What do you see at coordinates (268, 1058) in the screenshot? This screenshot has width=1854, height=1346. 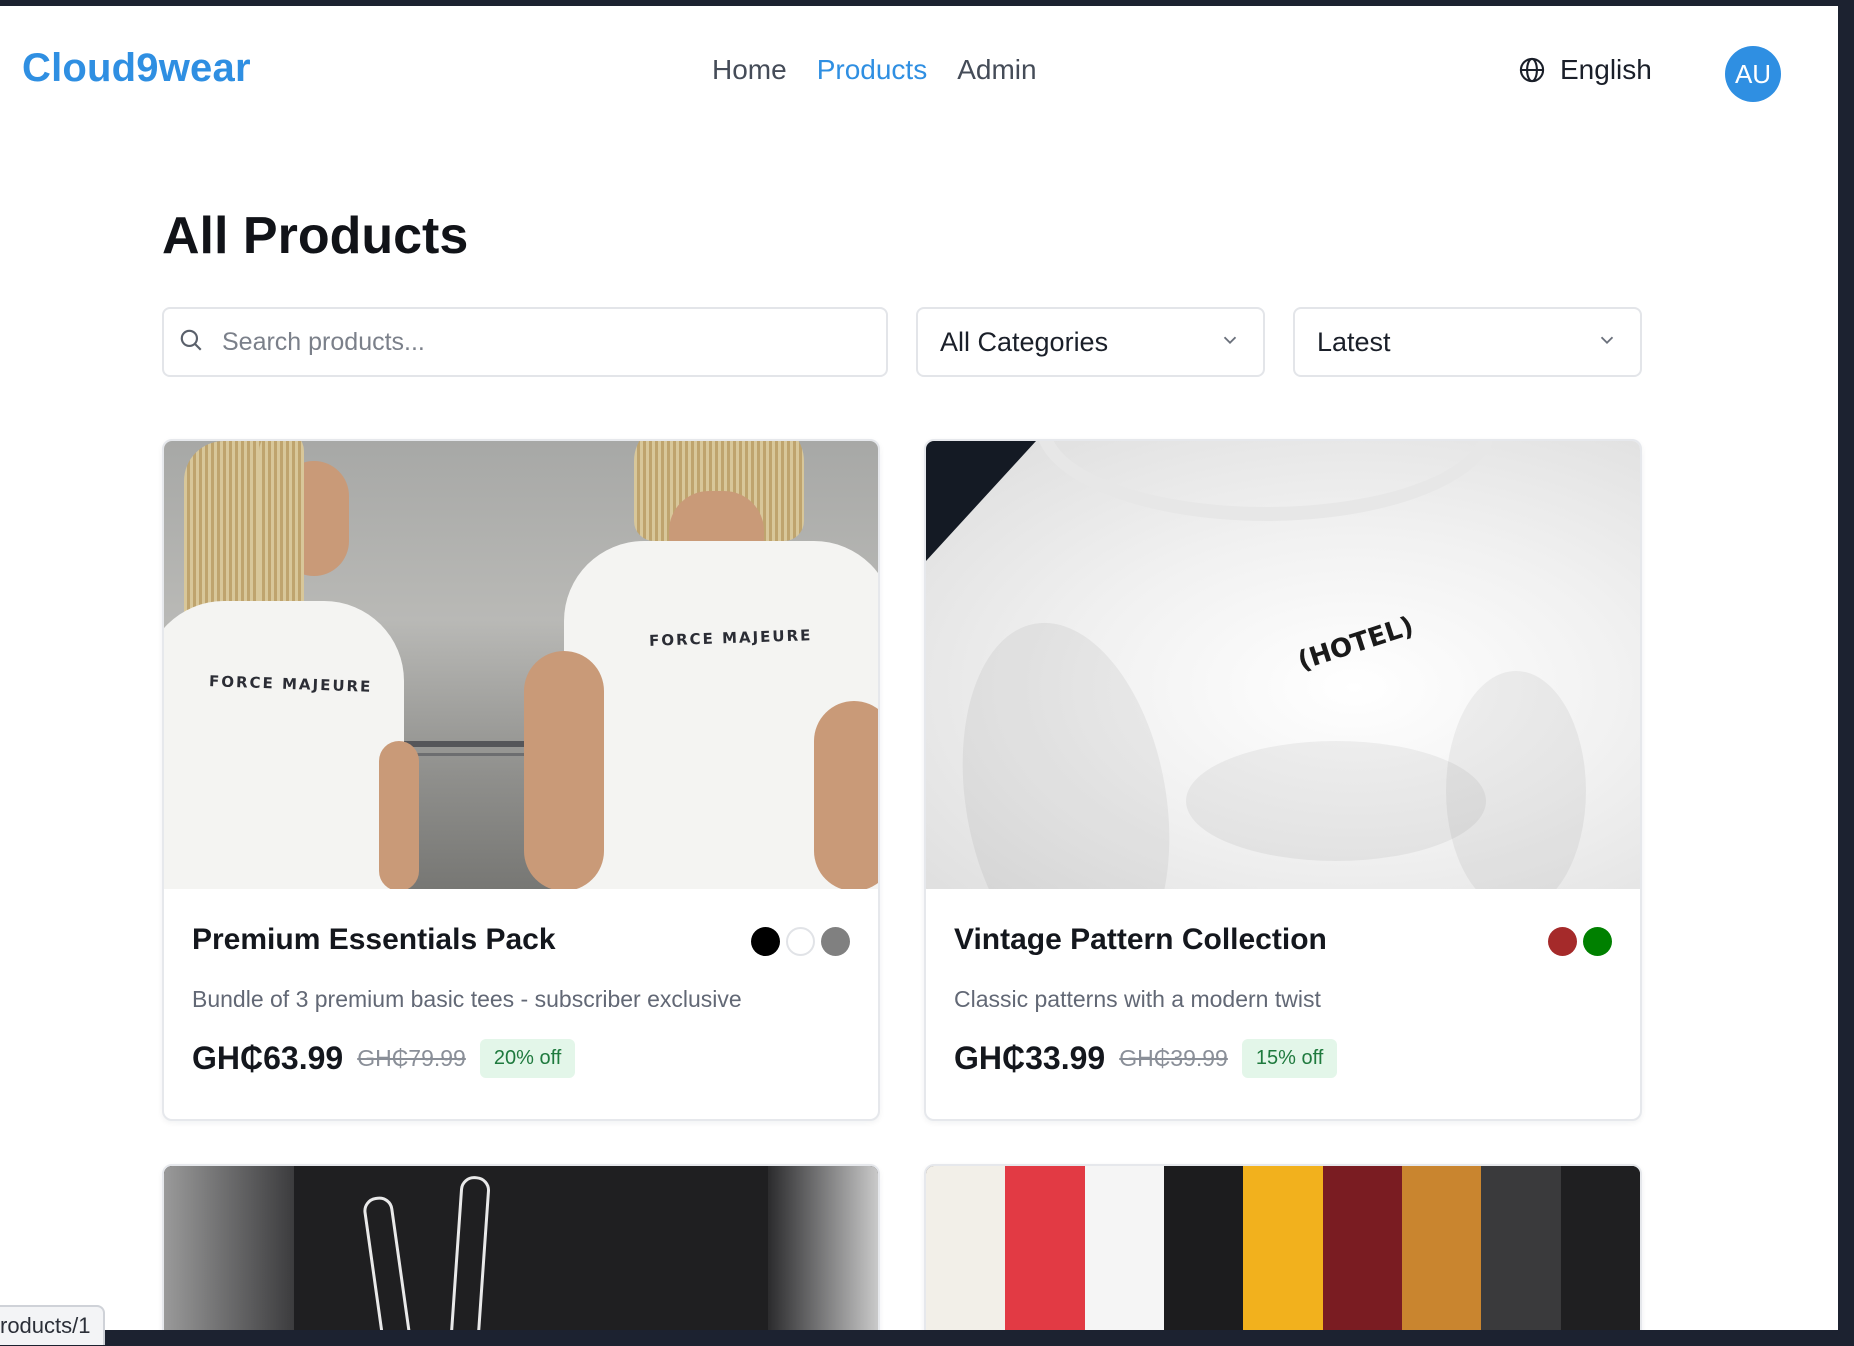 I see `product-price: GH₵63.99` at bounding box center [268, 1058].